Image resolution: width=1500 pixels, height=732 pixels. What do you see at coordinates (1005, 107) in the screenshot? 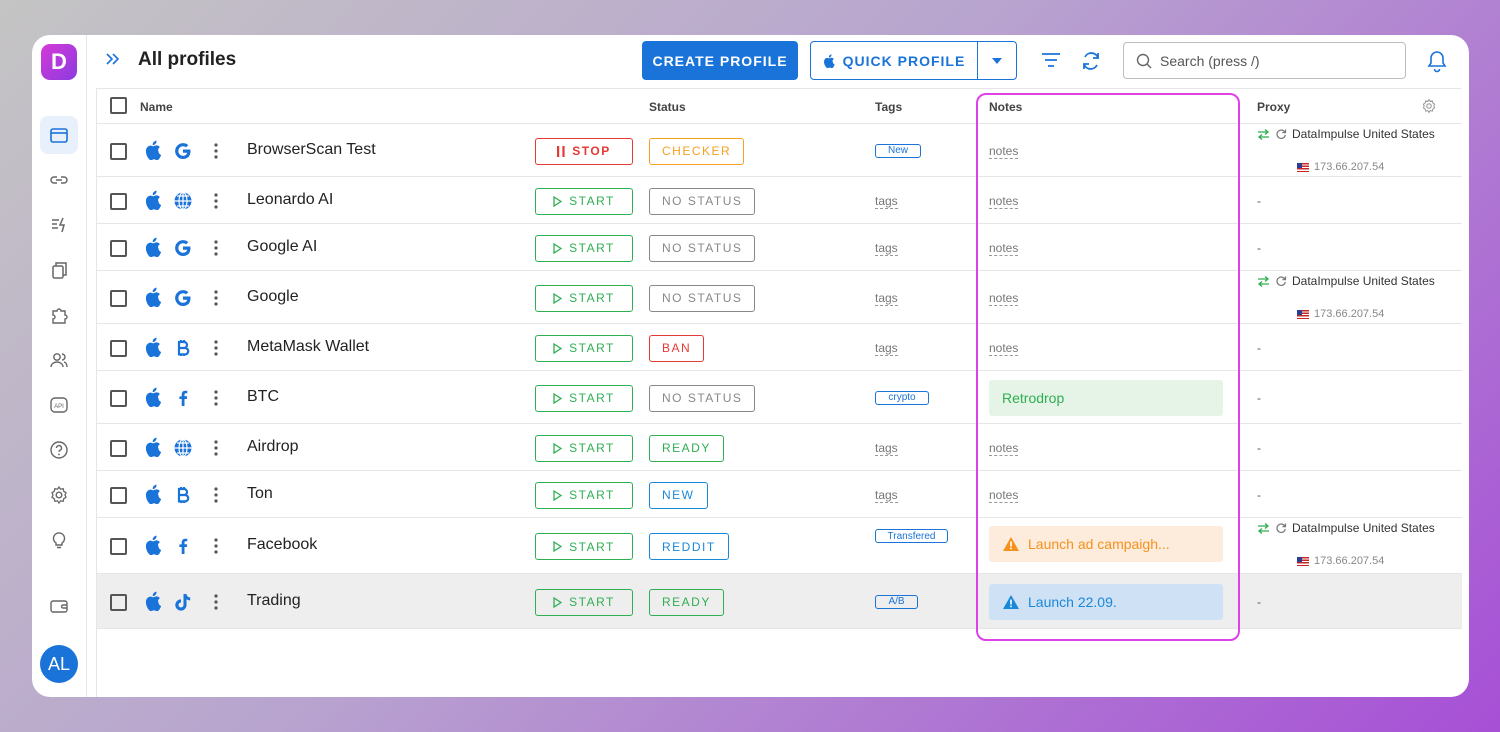
I see `column-header-notes: Notes` at bounding box center [1005, 107].